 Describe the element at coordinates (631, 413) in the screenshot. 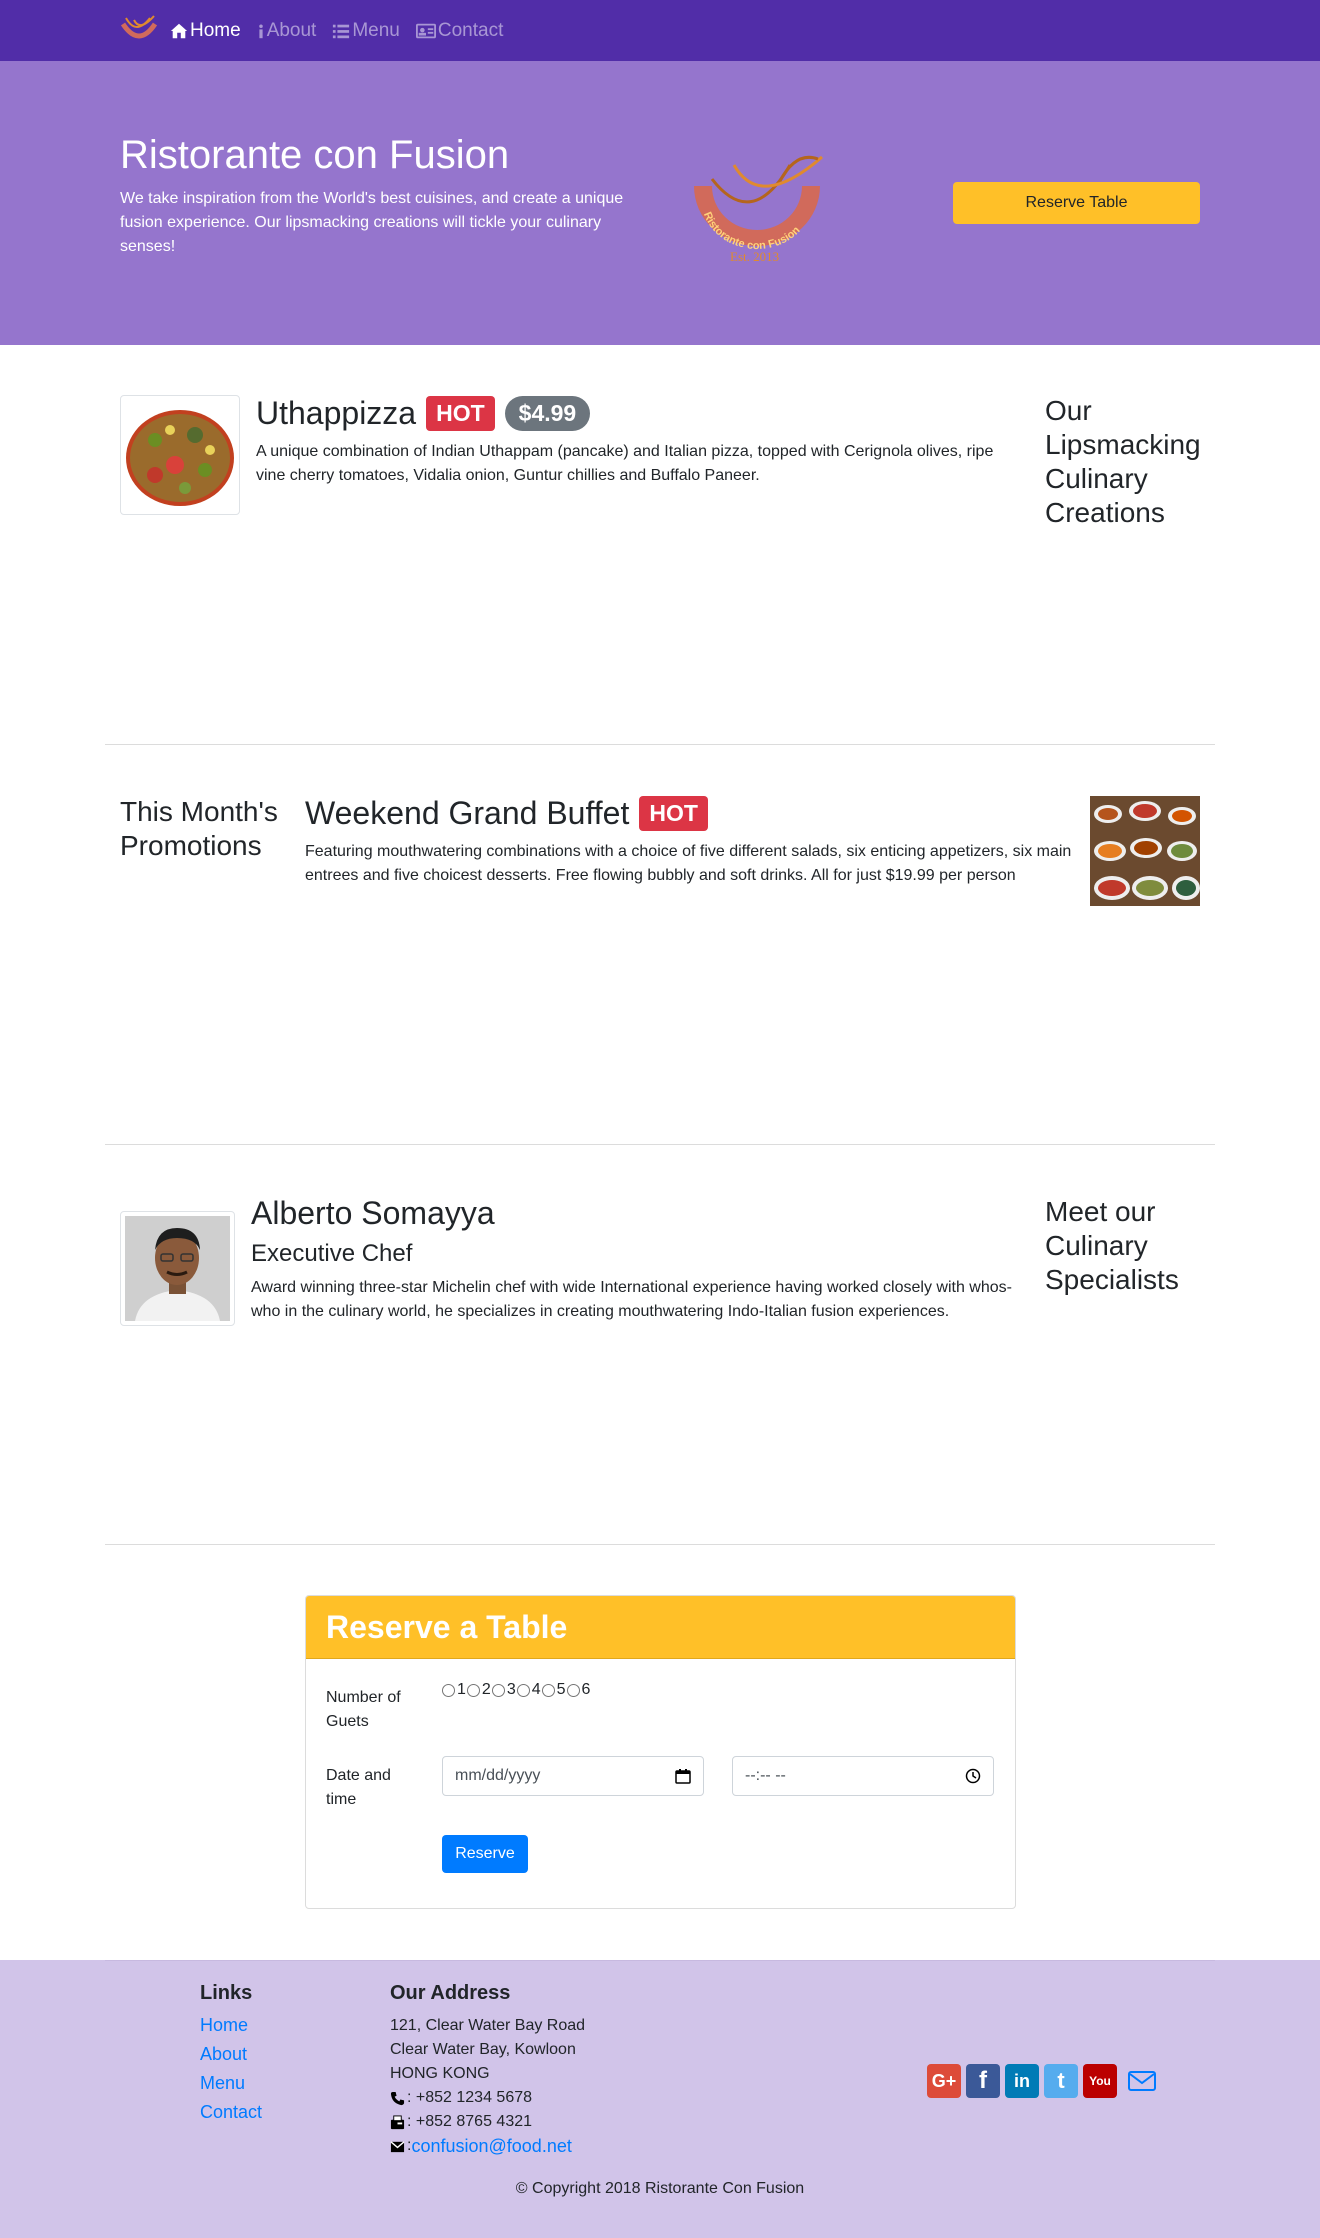

I see `dish-heading: Uthappizza HOT $4.99` at that location.